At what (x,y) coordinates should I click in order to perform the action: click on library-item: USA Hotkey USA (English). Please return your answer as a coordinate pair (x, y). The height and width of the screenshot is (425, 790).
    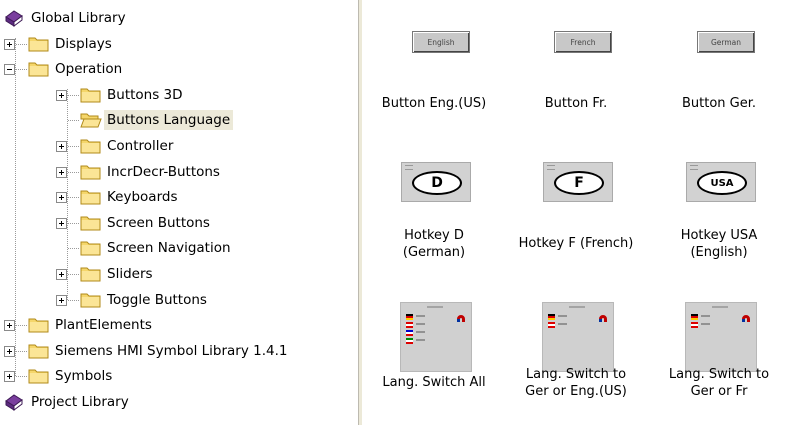
    Looking at the image, I should click on (719, 210).